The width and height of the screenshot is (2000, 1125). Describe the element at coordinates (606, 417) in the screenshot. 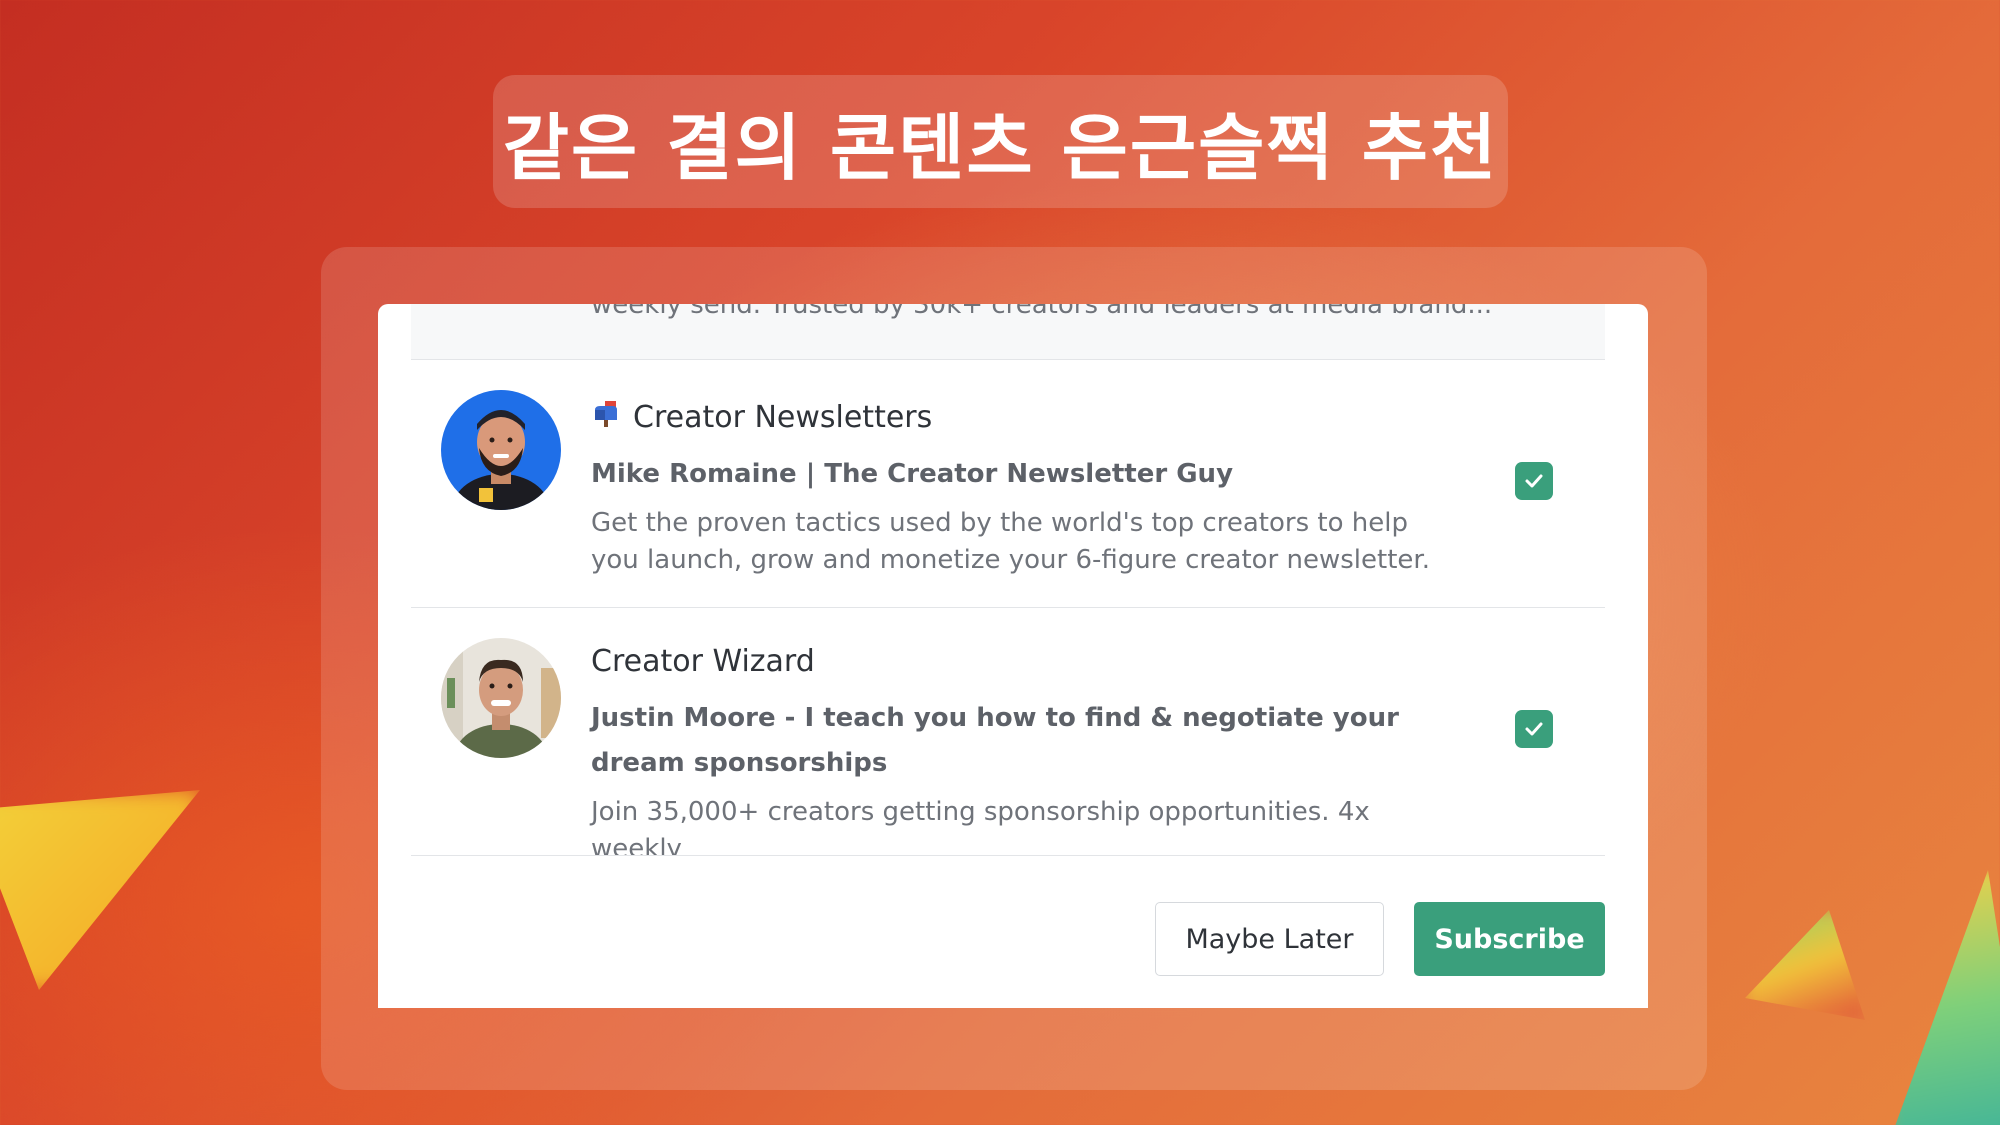

I see `mailbox-icon` at that location.